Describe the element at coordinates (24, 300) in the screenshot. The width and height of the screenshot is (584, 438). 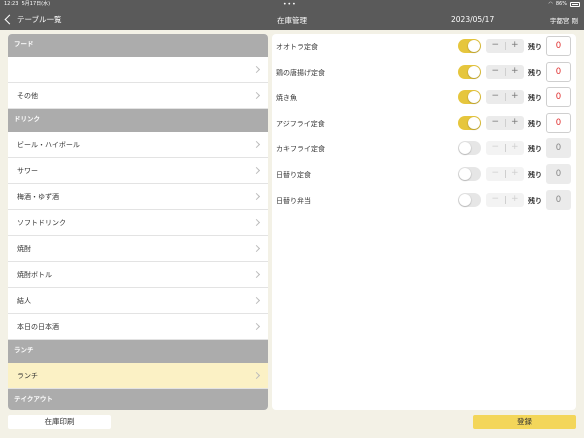
I see `category-label: 結人` at that location.